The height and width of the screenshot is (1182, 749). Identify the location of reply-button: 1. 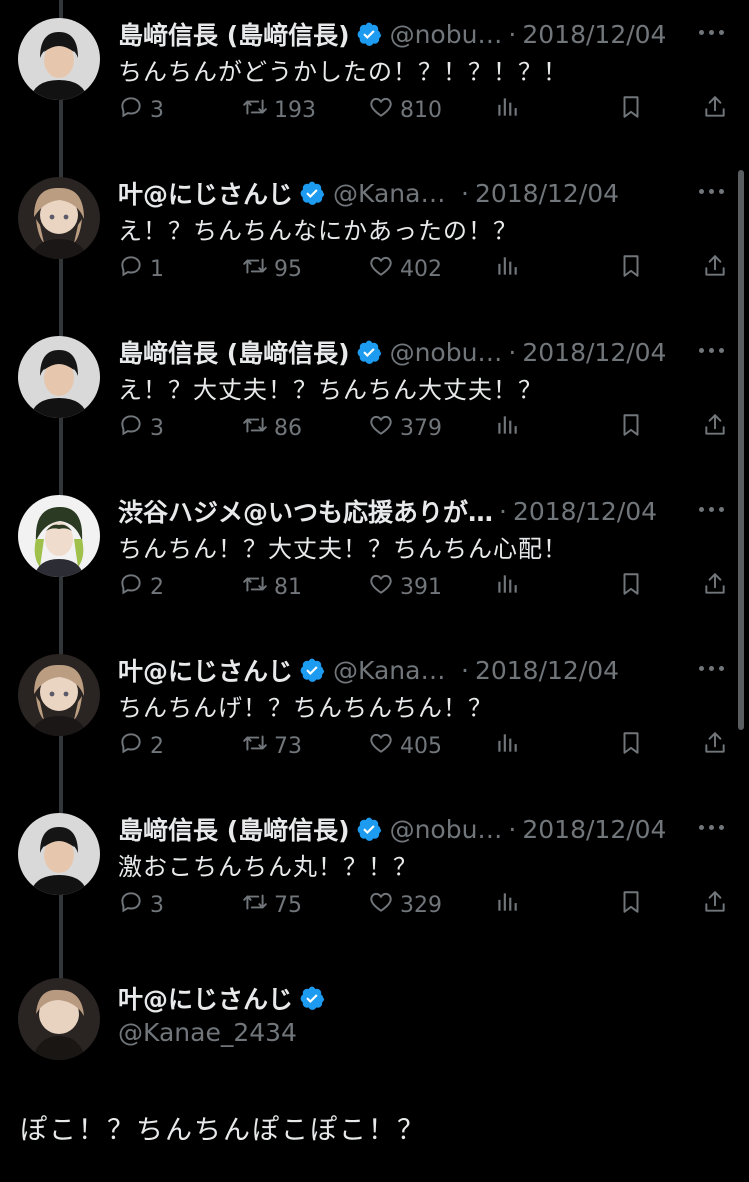
(141, 269).